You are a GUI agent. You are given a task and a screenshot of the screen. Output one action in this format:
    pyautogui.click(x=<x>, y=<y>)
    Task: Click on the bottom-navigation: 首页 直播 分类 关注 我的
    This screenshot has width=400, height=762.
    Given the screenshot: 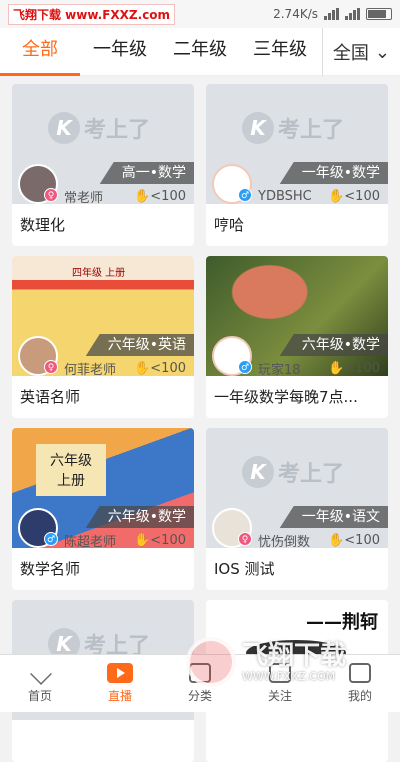 What is the action you would take?
    pyautogui.click(x=200, y=683)
    